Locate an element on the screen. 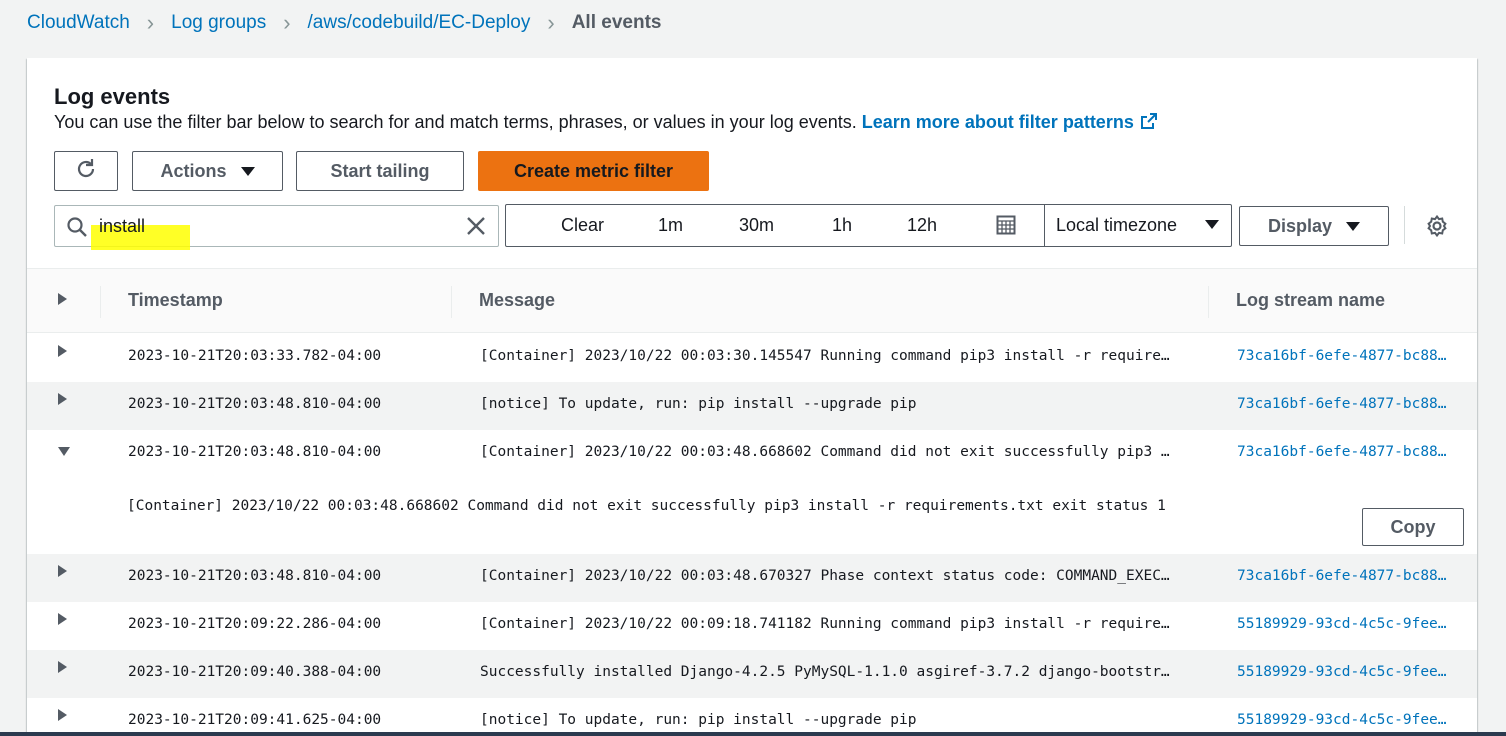 The image size is (1506, 736). actions-button: Actions is located at coordinates (207, 171).